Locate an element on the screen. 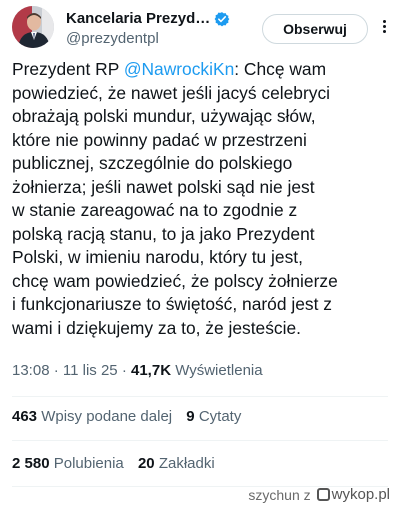 This screenshot has height=511, width=400. tweet-line: Polski, w imieniu narodu, który tu jest, is located at coordinates (157, 257).